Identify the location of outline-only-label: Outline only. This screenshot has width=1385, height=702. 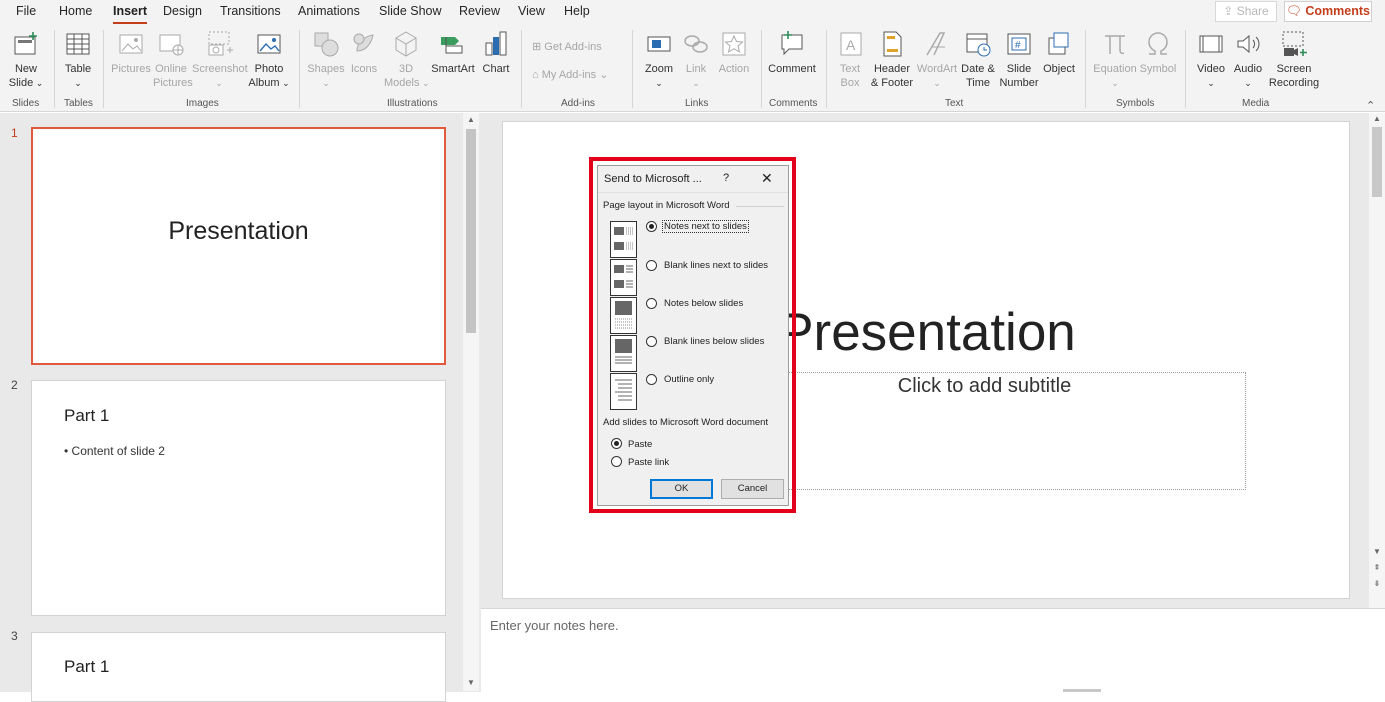
(689, 379).